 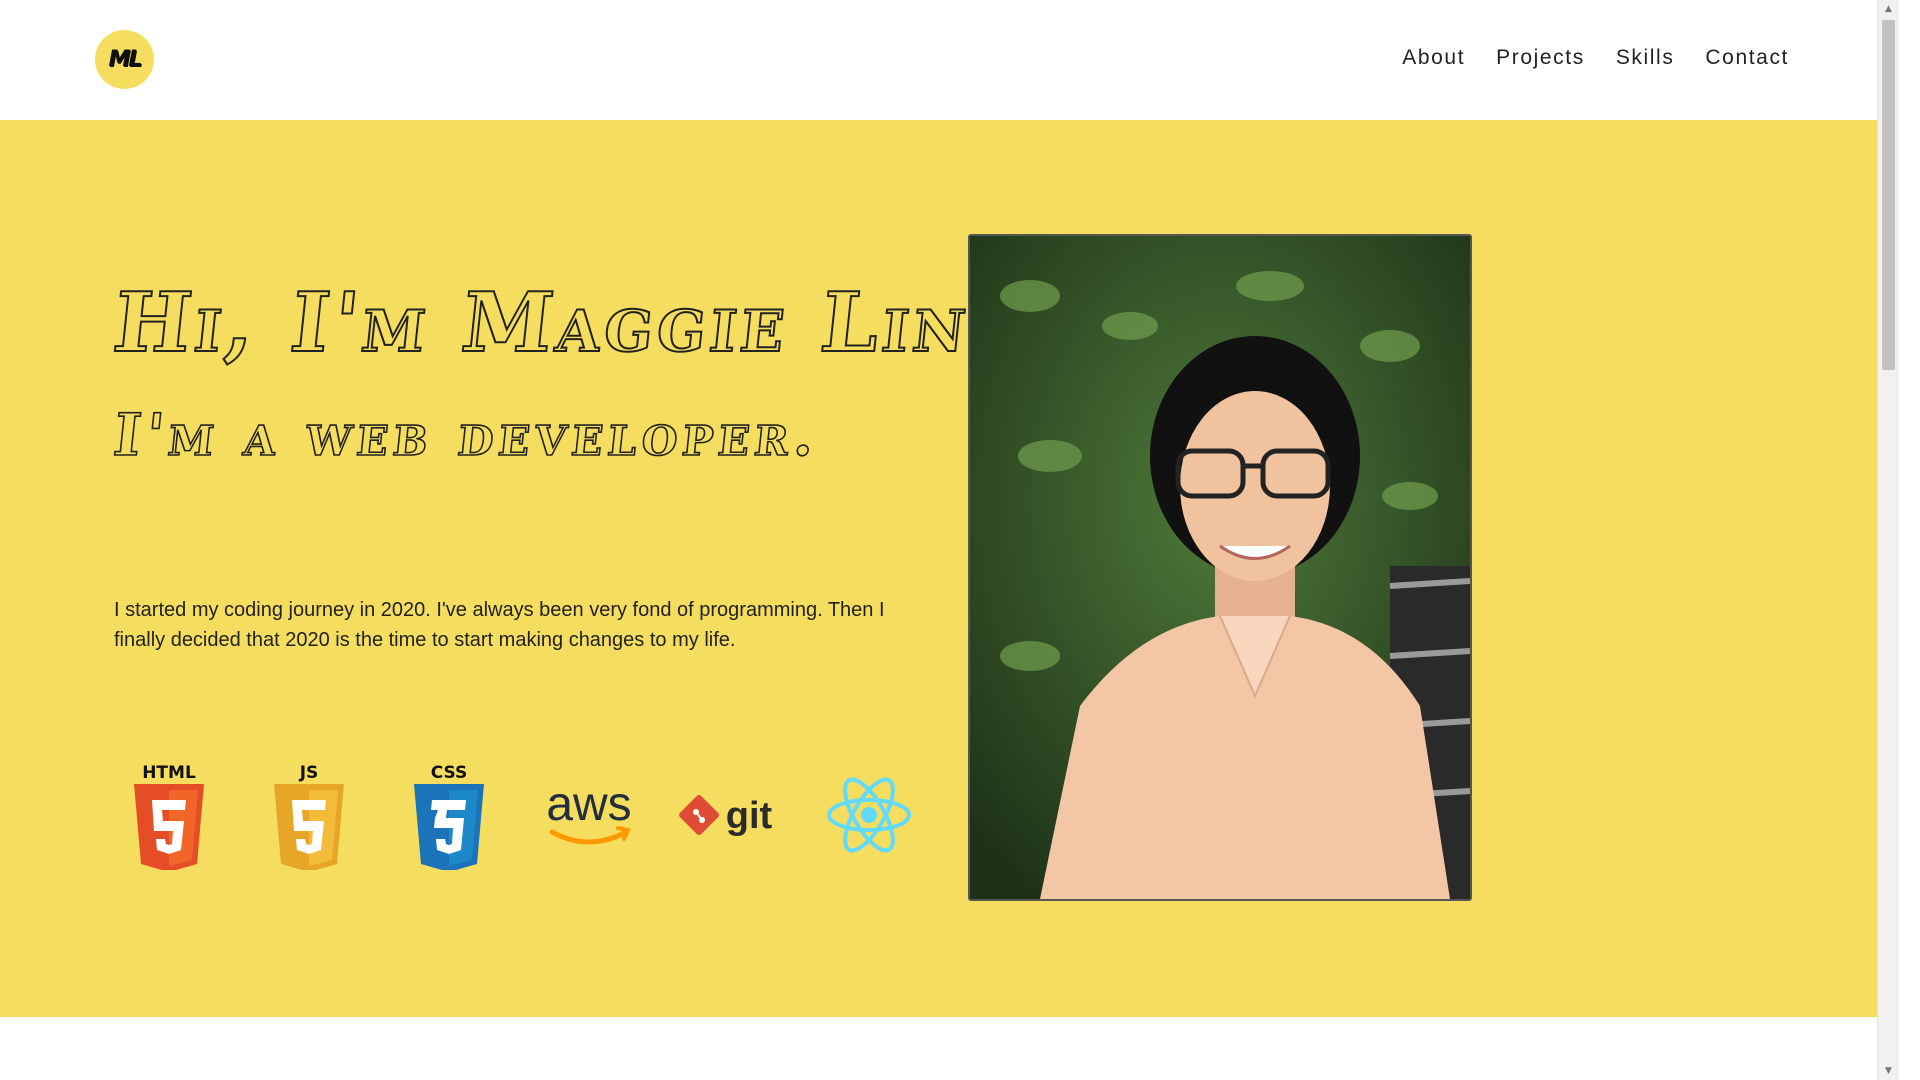 I want to click on css-label: CSS, so click(x=449, y=773).